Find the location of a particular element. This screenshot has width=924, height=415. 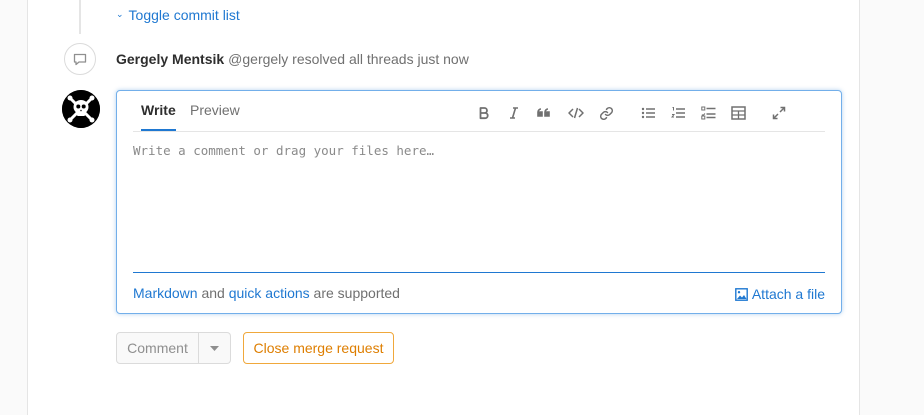

code-icon is located at coordinates (576, 113).